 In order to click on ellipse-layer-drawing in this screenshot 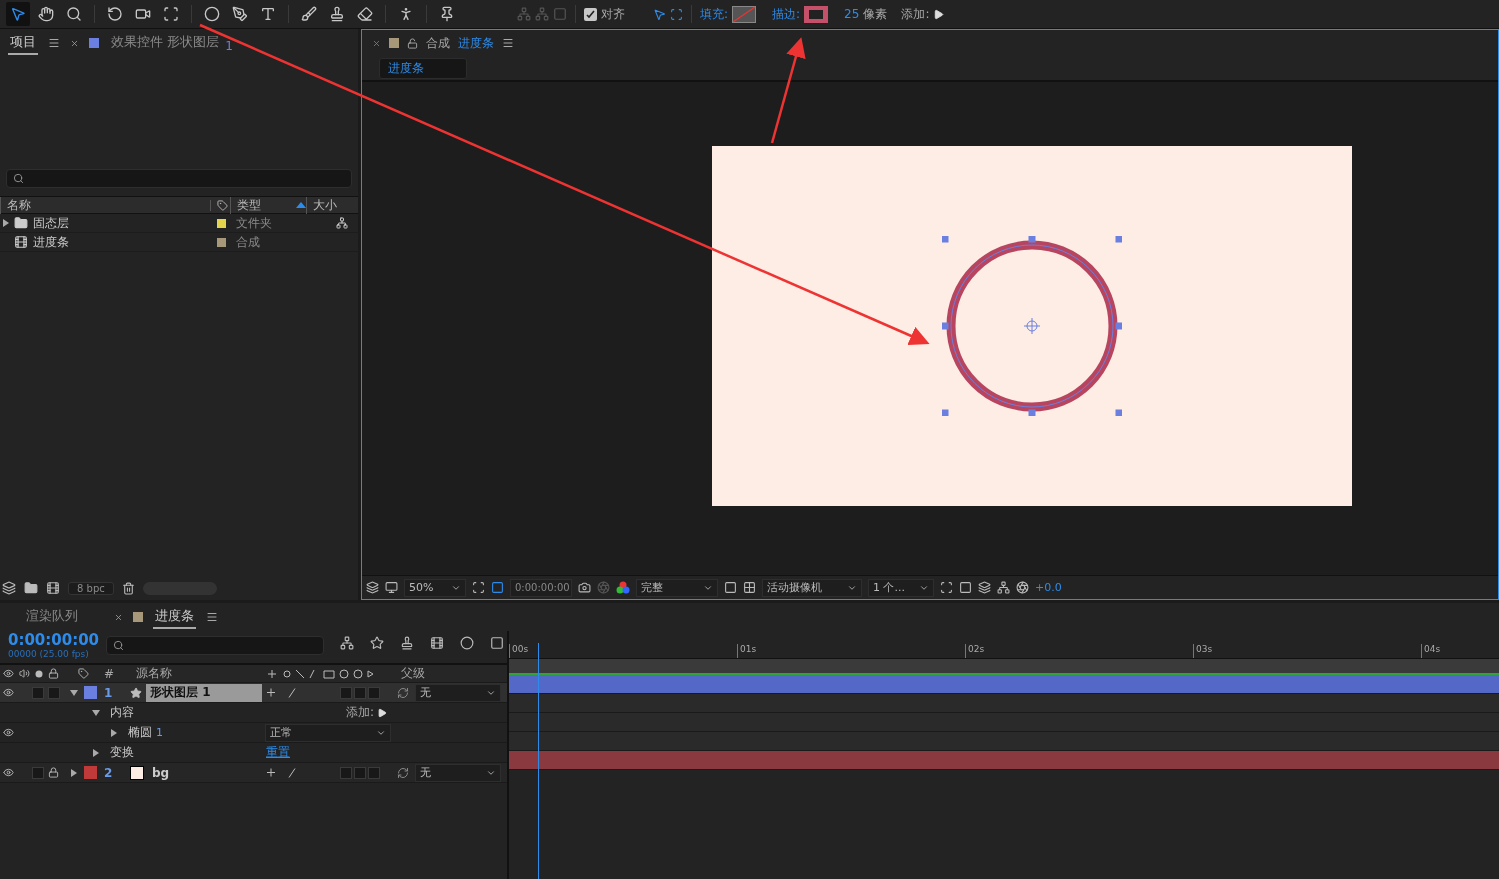, I will do `click(1032, 326)`.